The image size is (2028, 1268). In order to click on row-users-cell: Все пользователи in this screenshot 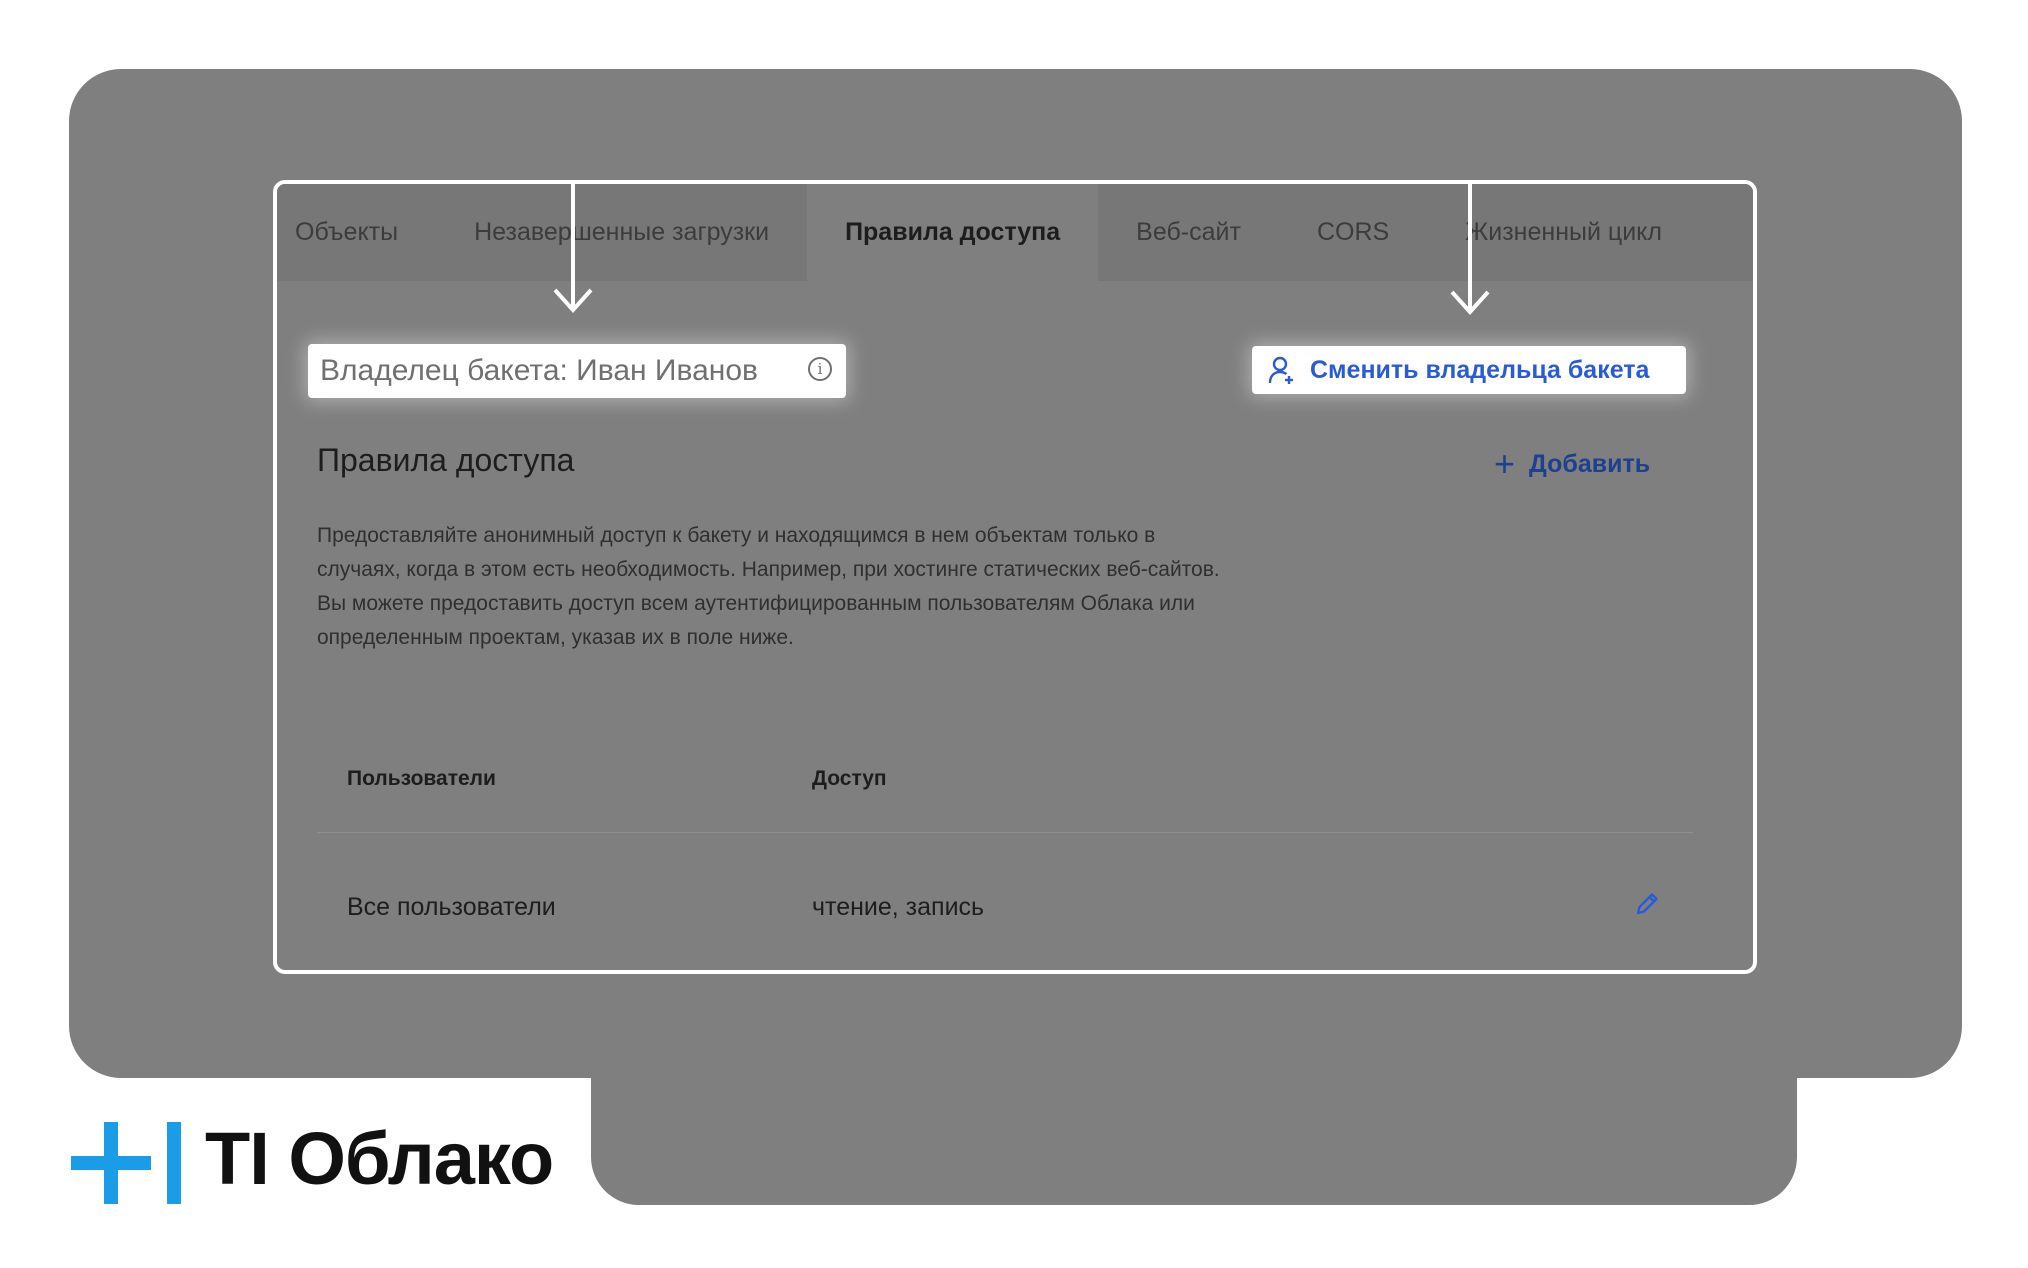, I will do `click(451, 907)`.